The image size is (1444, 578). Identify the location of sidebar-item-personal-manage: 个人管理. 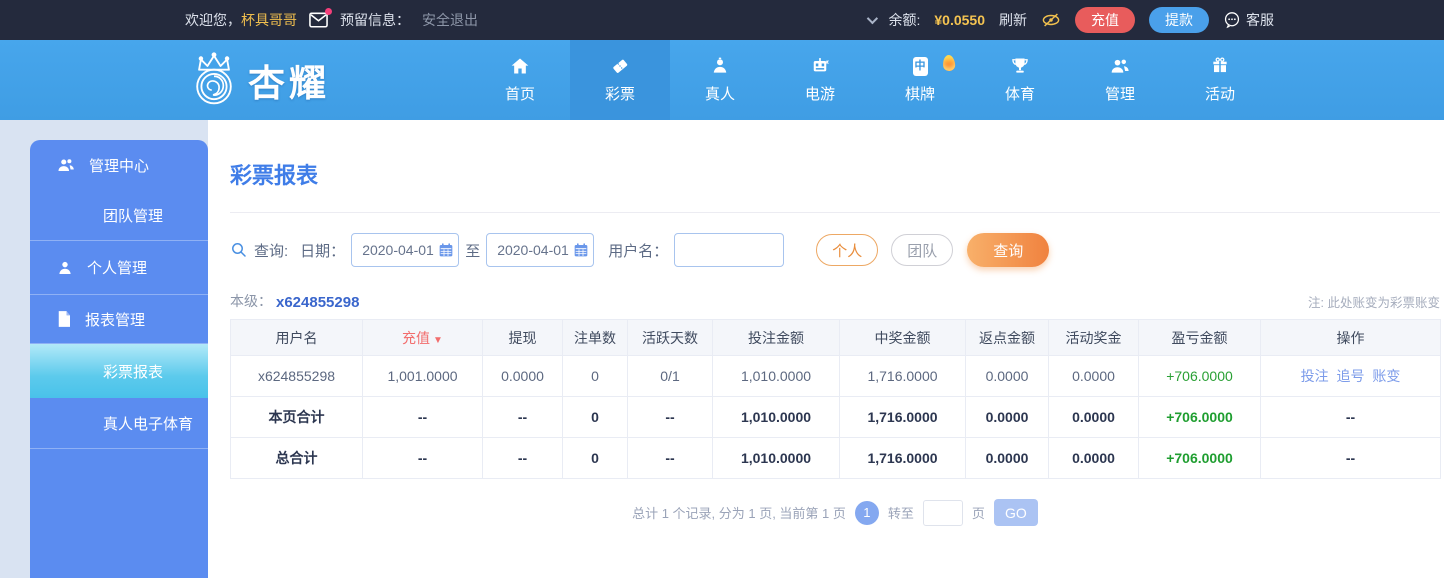
(119, 267).